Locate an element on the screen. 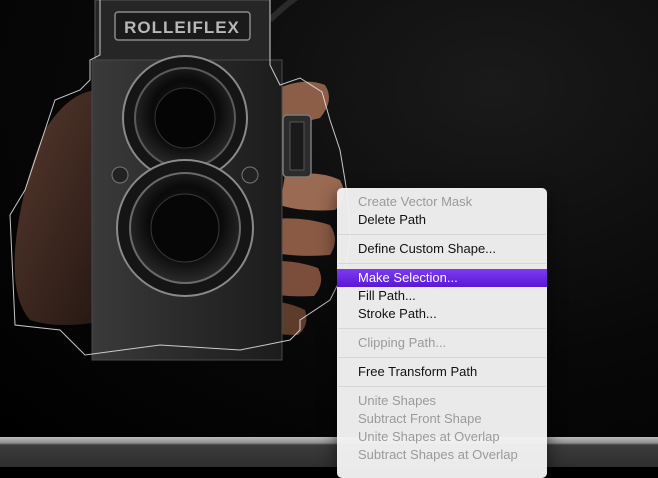 This screenshot has width=658, height=478. menu-item-unite-shapes-at-overlap: Unite Shapes at Overlap is located at coordinates (429, 436).